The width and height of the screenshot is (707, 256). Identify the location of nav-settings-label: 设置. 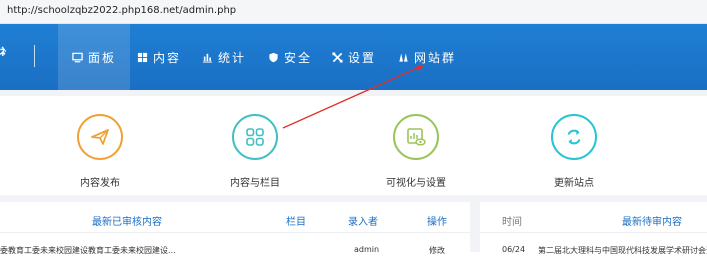
(362, 57).